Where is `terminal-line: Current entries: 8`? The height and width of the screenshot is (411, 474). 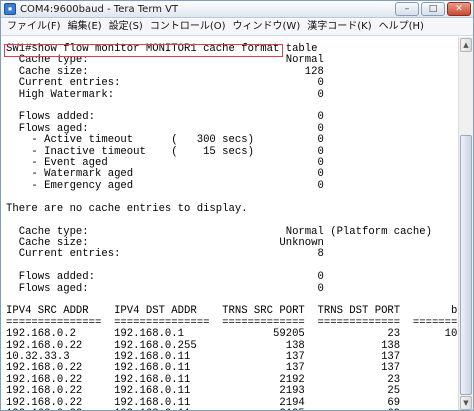
terminal-line: Current entries: 8 is located at coordinates (165, 254).